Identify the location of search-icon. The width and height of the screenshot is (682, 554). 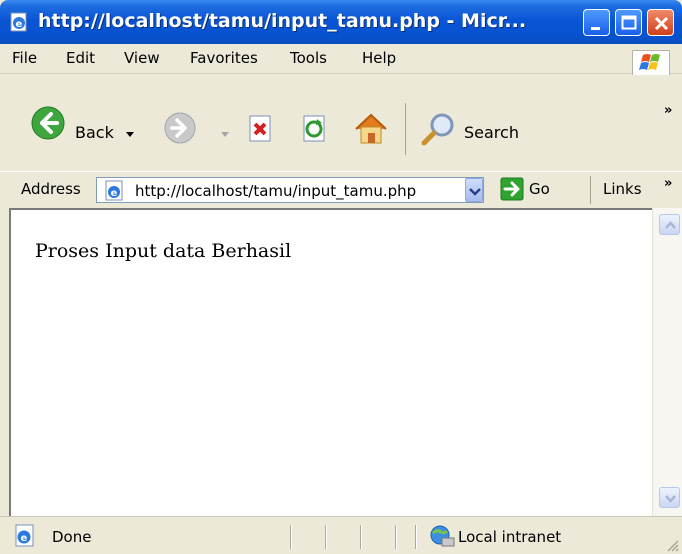
(439, 129).